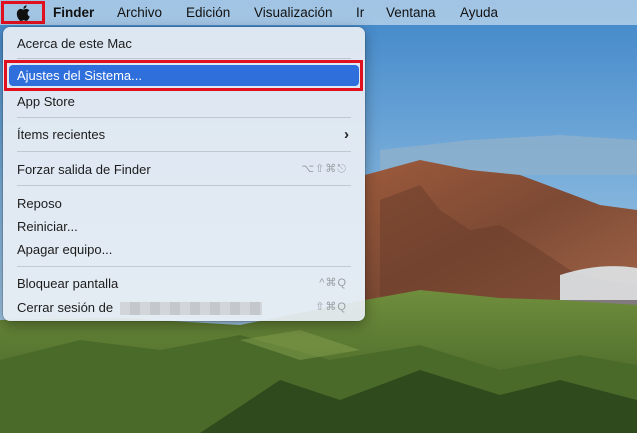  Describe the element at coordinates (479, 12) in the screenshot. I see `menubar-item-ayuda: Ayuda` at that location.